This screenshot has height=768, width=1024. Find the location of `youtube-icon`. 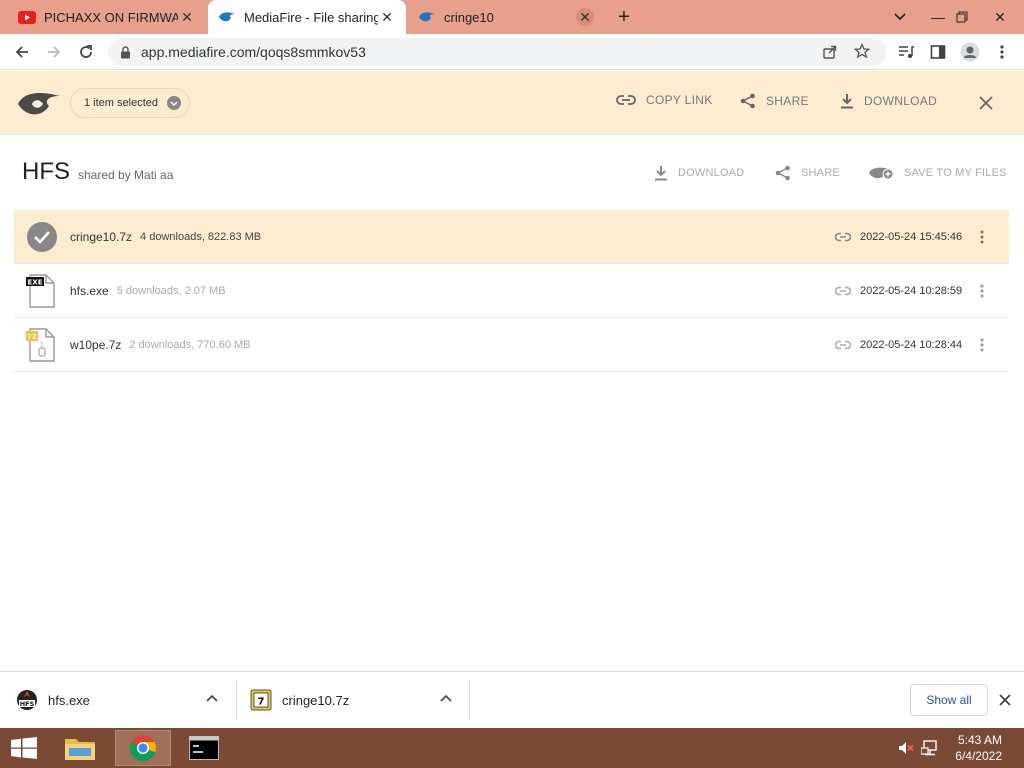

youtube-icon is located at coordinates (27, 17).